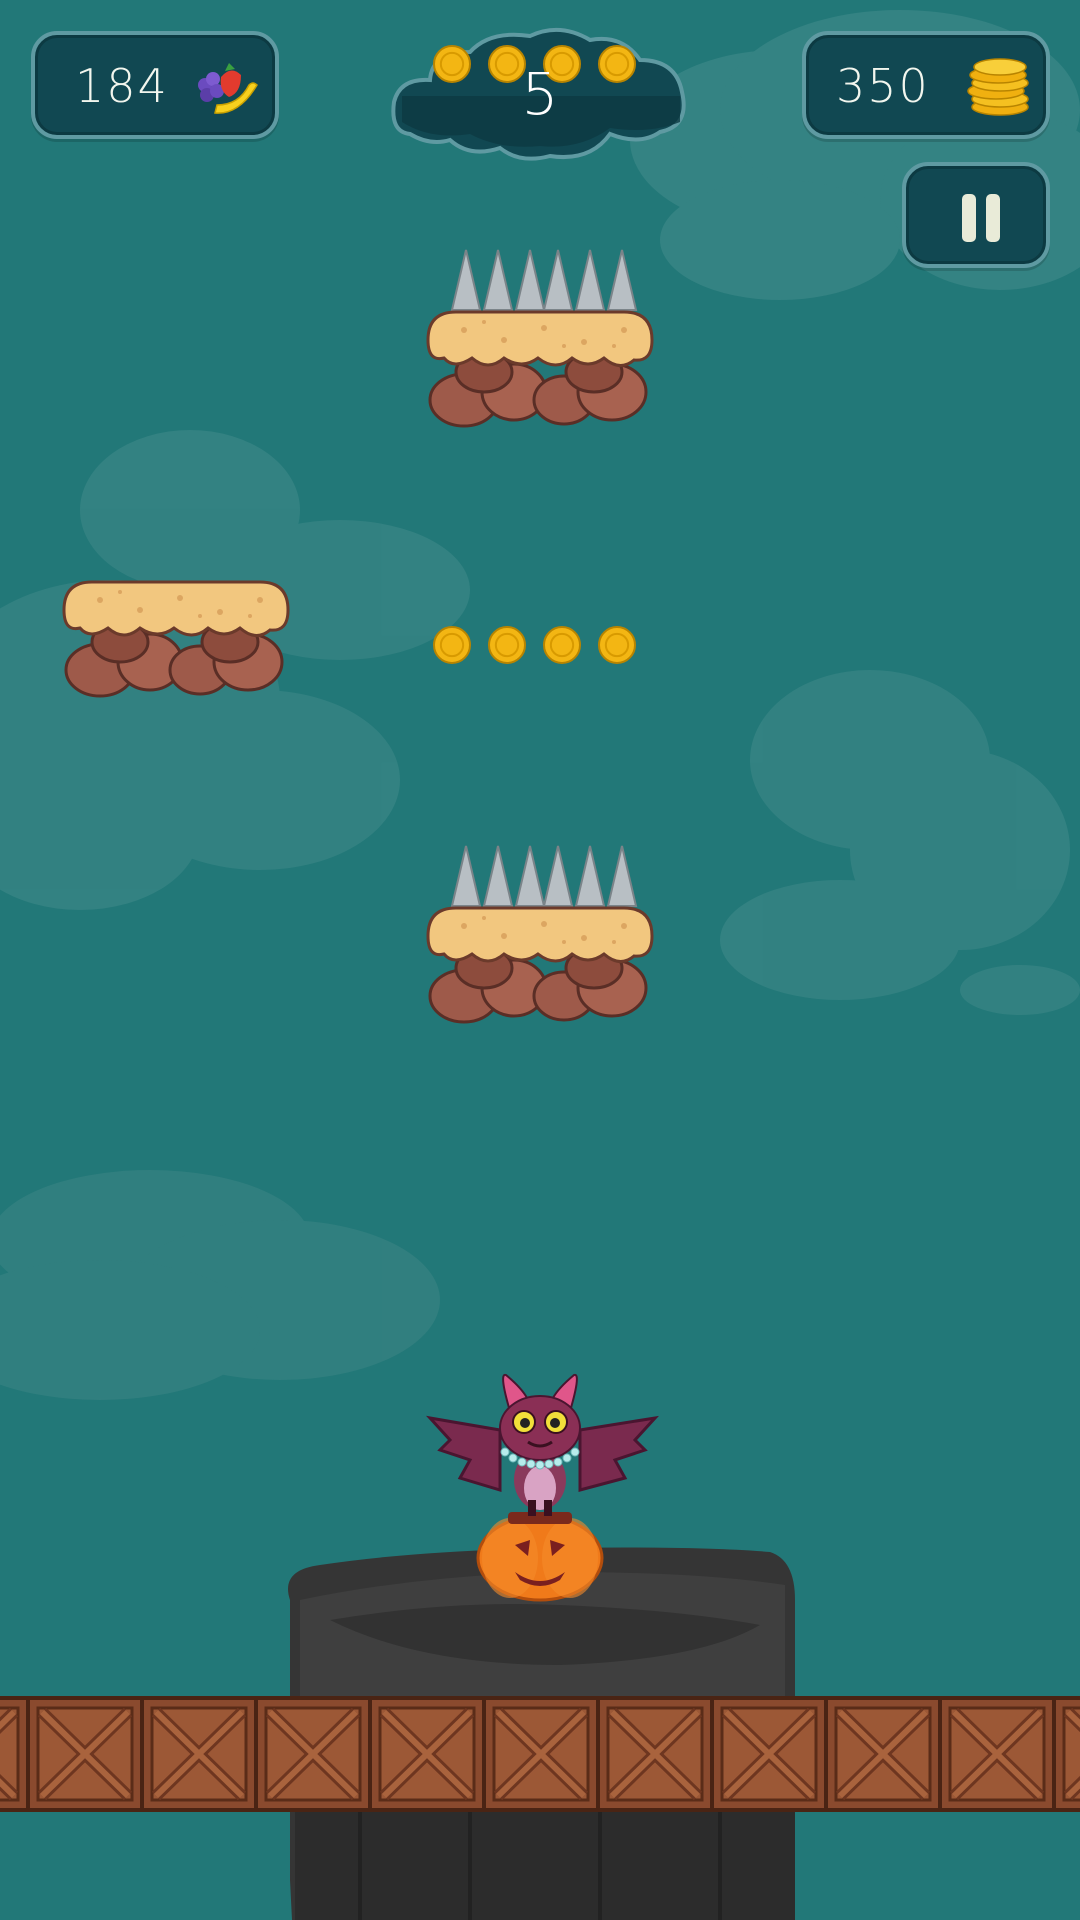  I want to click on fruit-count: 184, so click(122, 86).